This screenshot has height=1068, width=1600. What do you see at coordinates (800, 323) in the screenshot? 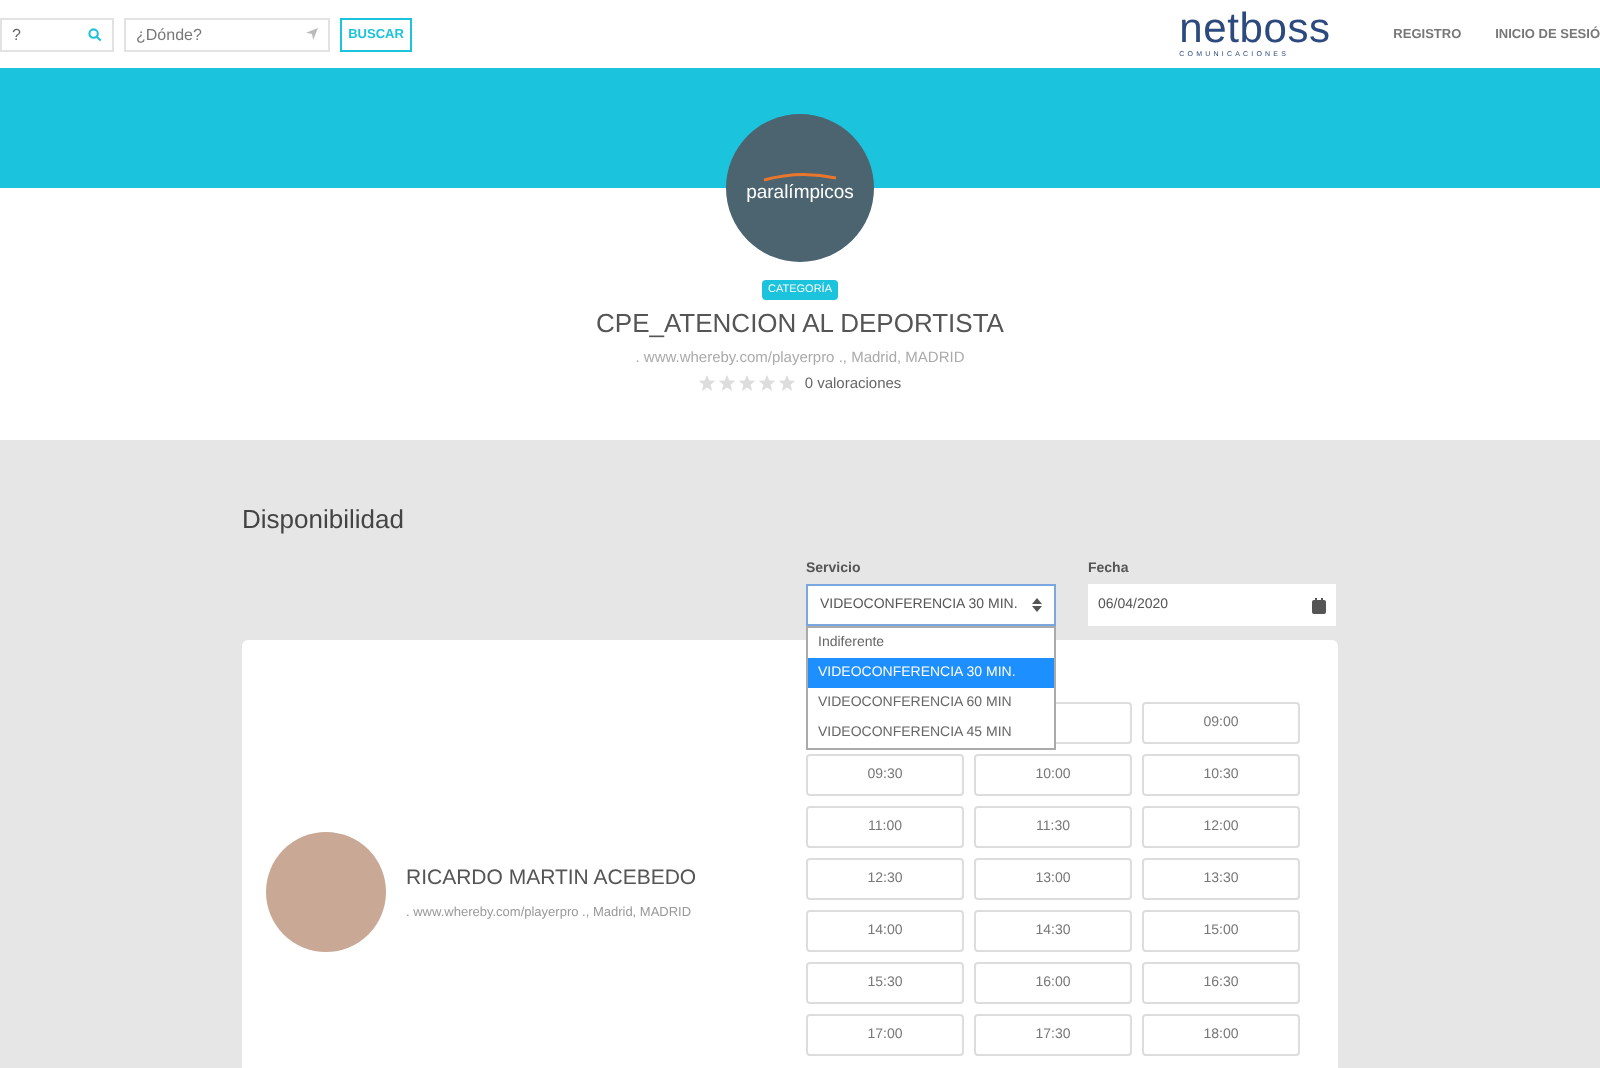
I see `profile-title: CPE_ATENCION AL DEPORTISTA` at bounding box center [800, 323].